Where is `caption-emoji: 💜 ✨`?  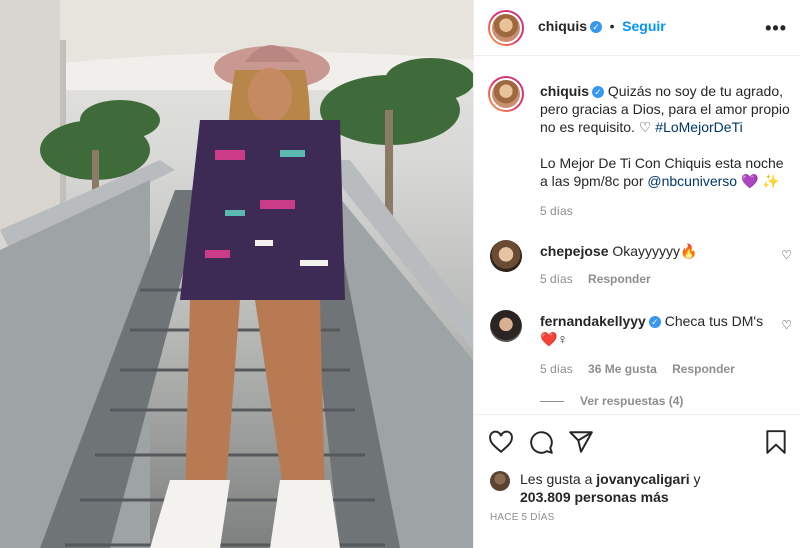 caption-emoji: 💜 ✨ is located at coordinates (758, 181).